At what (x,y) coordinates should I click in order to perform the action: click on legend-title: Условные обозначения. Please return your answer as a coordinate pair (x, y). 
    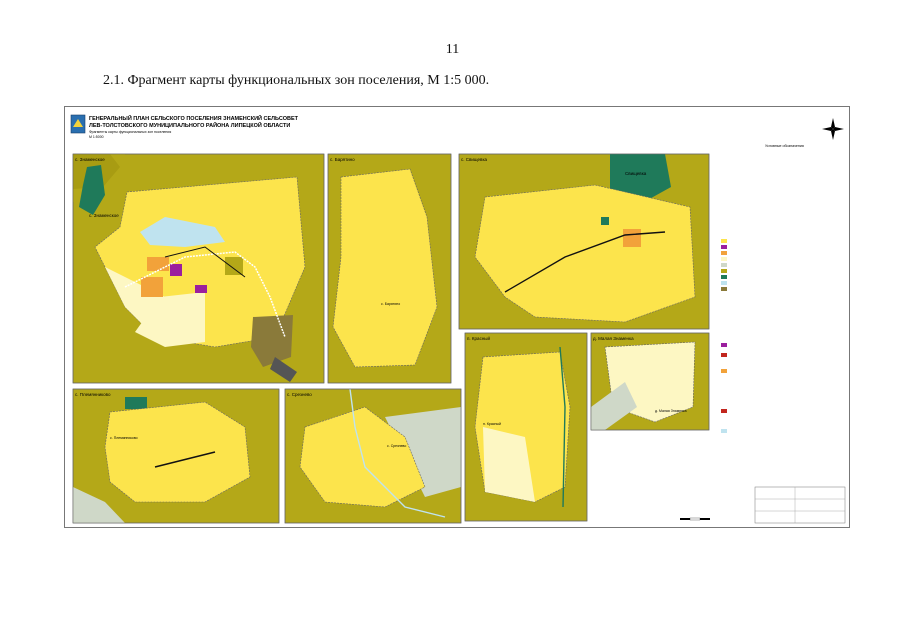
    Looking at the image, I should click on (784, 146).